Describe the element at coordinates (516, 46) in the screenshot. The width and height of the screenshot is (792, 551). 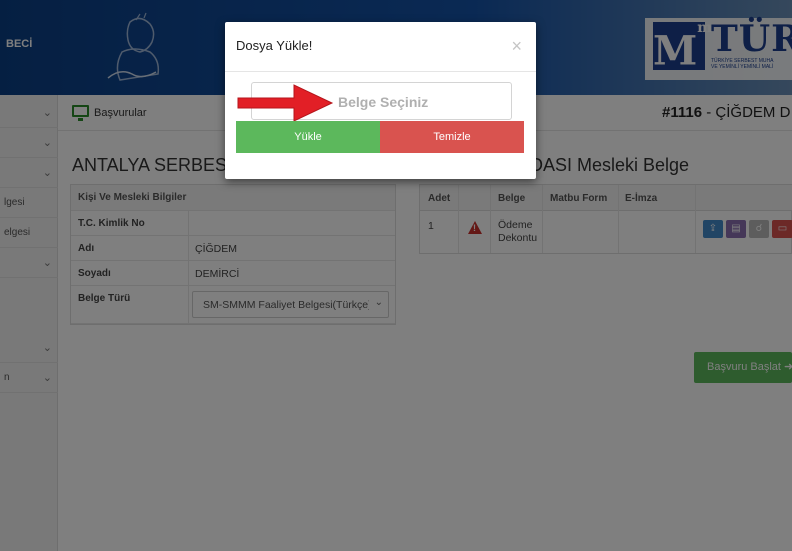
I see `close-icon: ×` at that location.